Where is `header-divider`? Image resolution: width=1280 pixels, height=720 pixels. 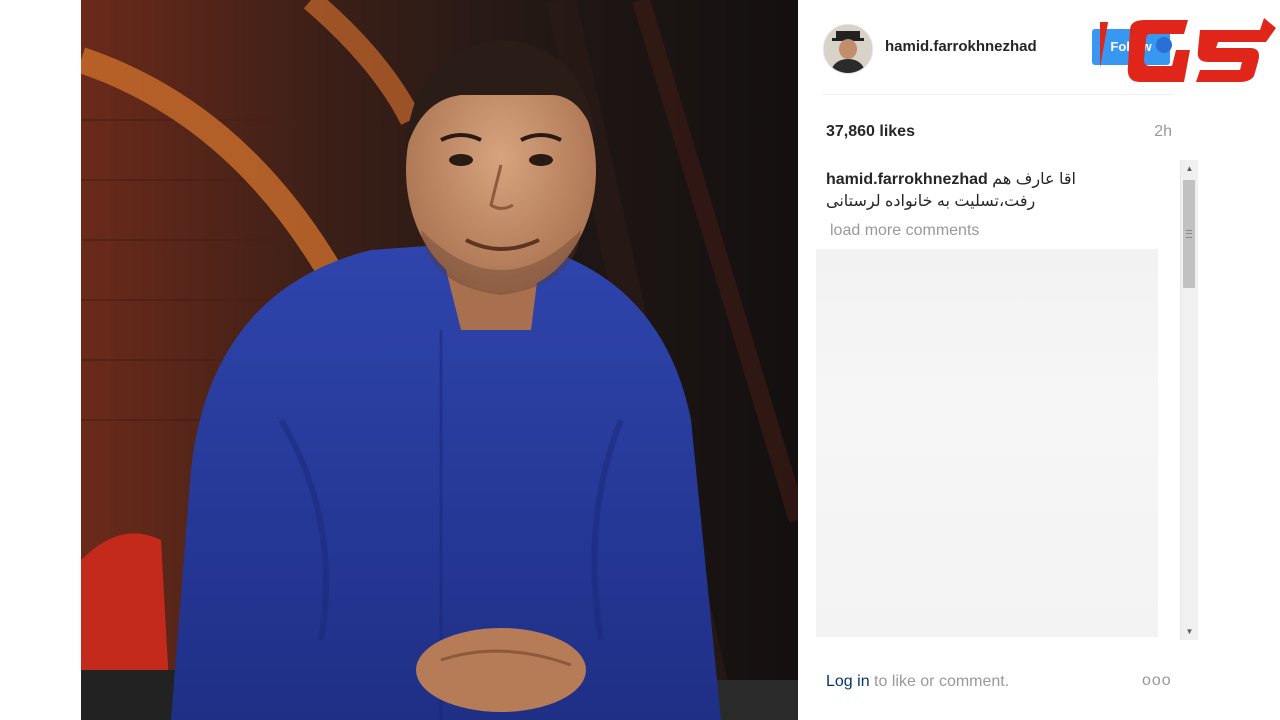 header-divider is located at coordinates (998, 94).